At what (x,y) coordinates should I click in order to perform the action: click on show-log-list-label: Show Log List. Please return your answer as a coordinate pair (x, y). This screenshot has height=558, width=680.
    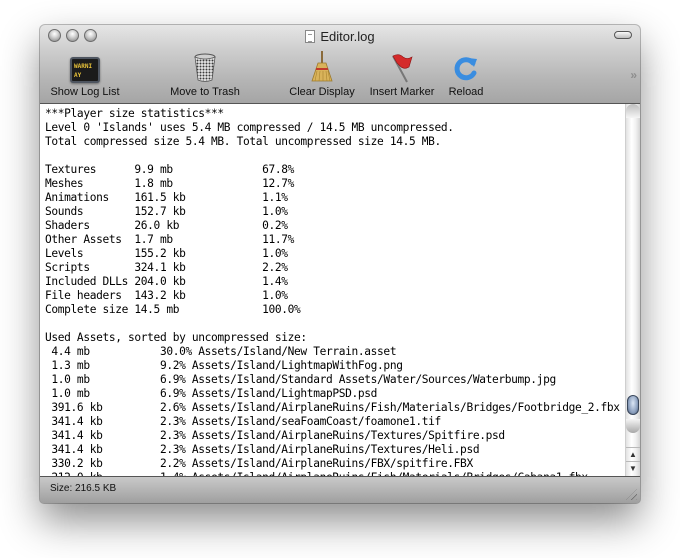
    Looking at the image, I should click on (85, 92).